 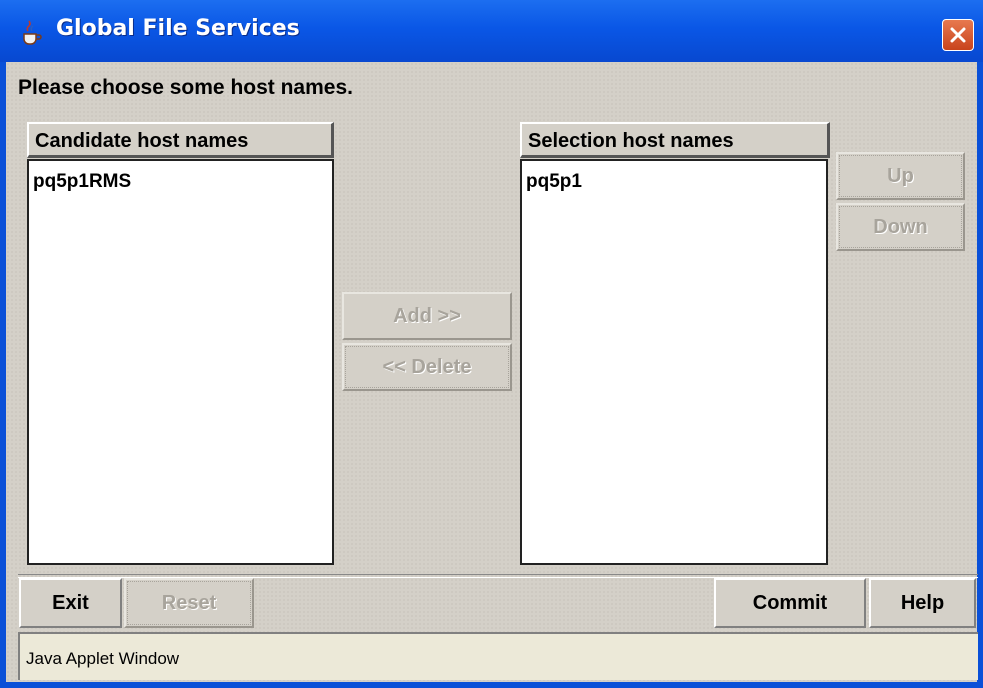 What do you see at coordinates (82, 182) in the screenshot?
I see `candidate-list-item: pq5p1RMS` at bounding box center [82, 182].